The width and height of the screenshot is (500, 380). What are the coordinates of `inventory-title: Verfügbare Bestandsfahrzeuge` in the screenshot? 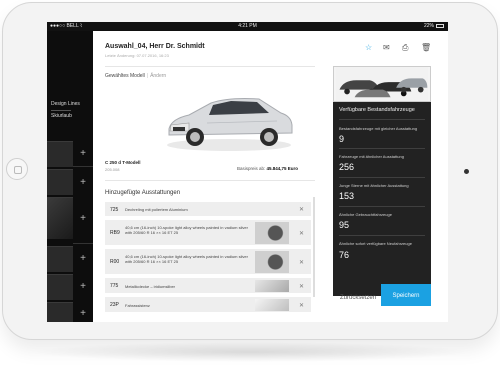 It's located at (377, 110).